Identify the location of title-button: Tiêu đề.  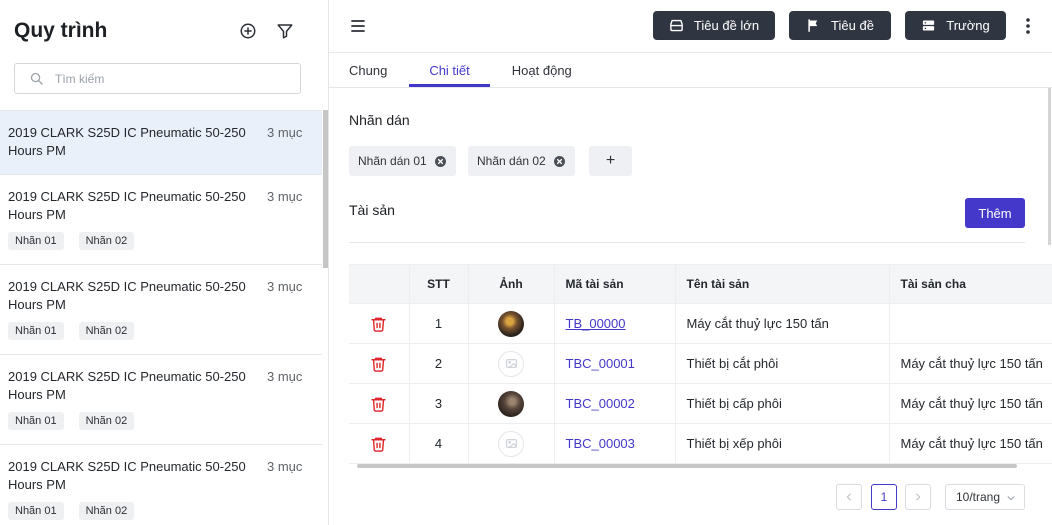
(840, 25).